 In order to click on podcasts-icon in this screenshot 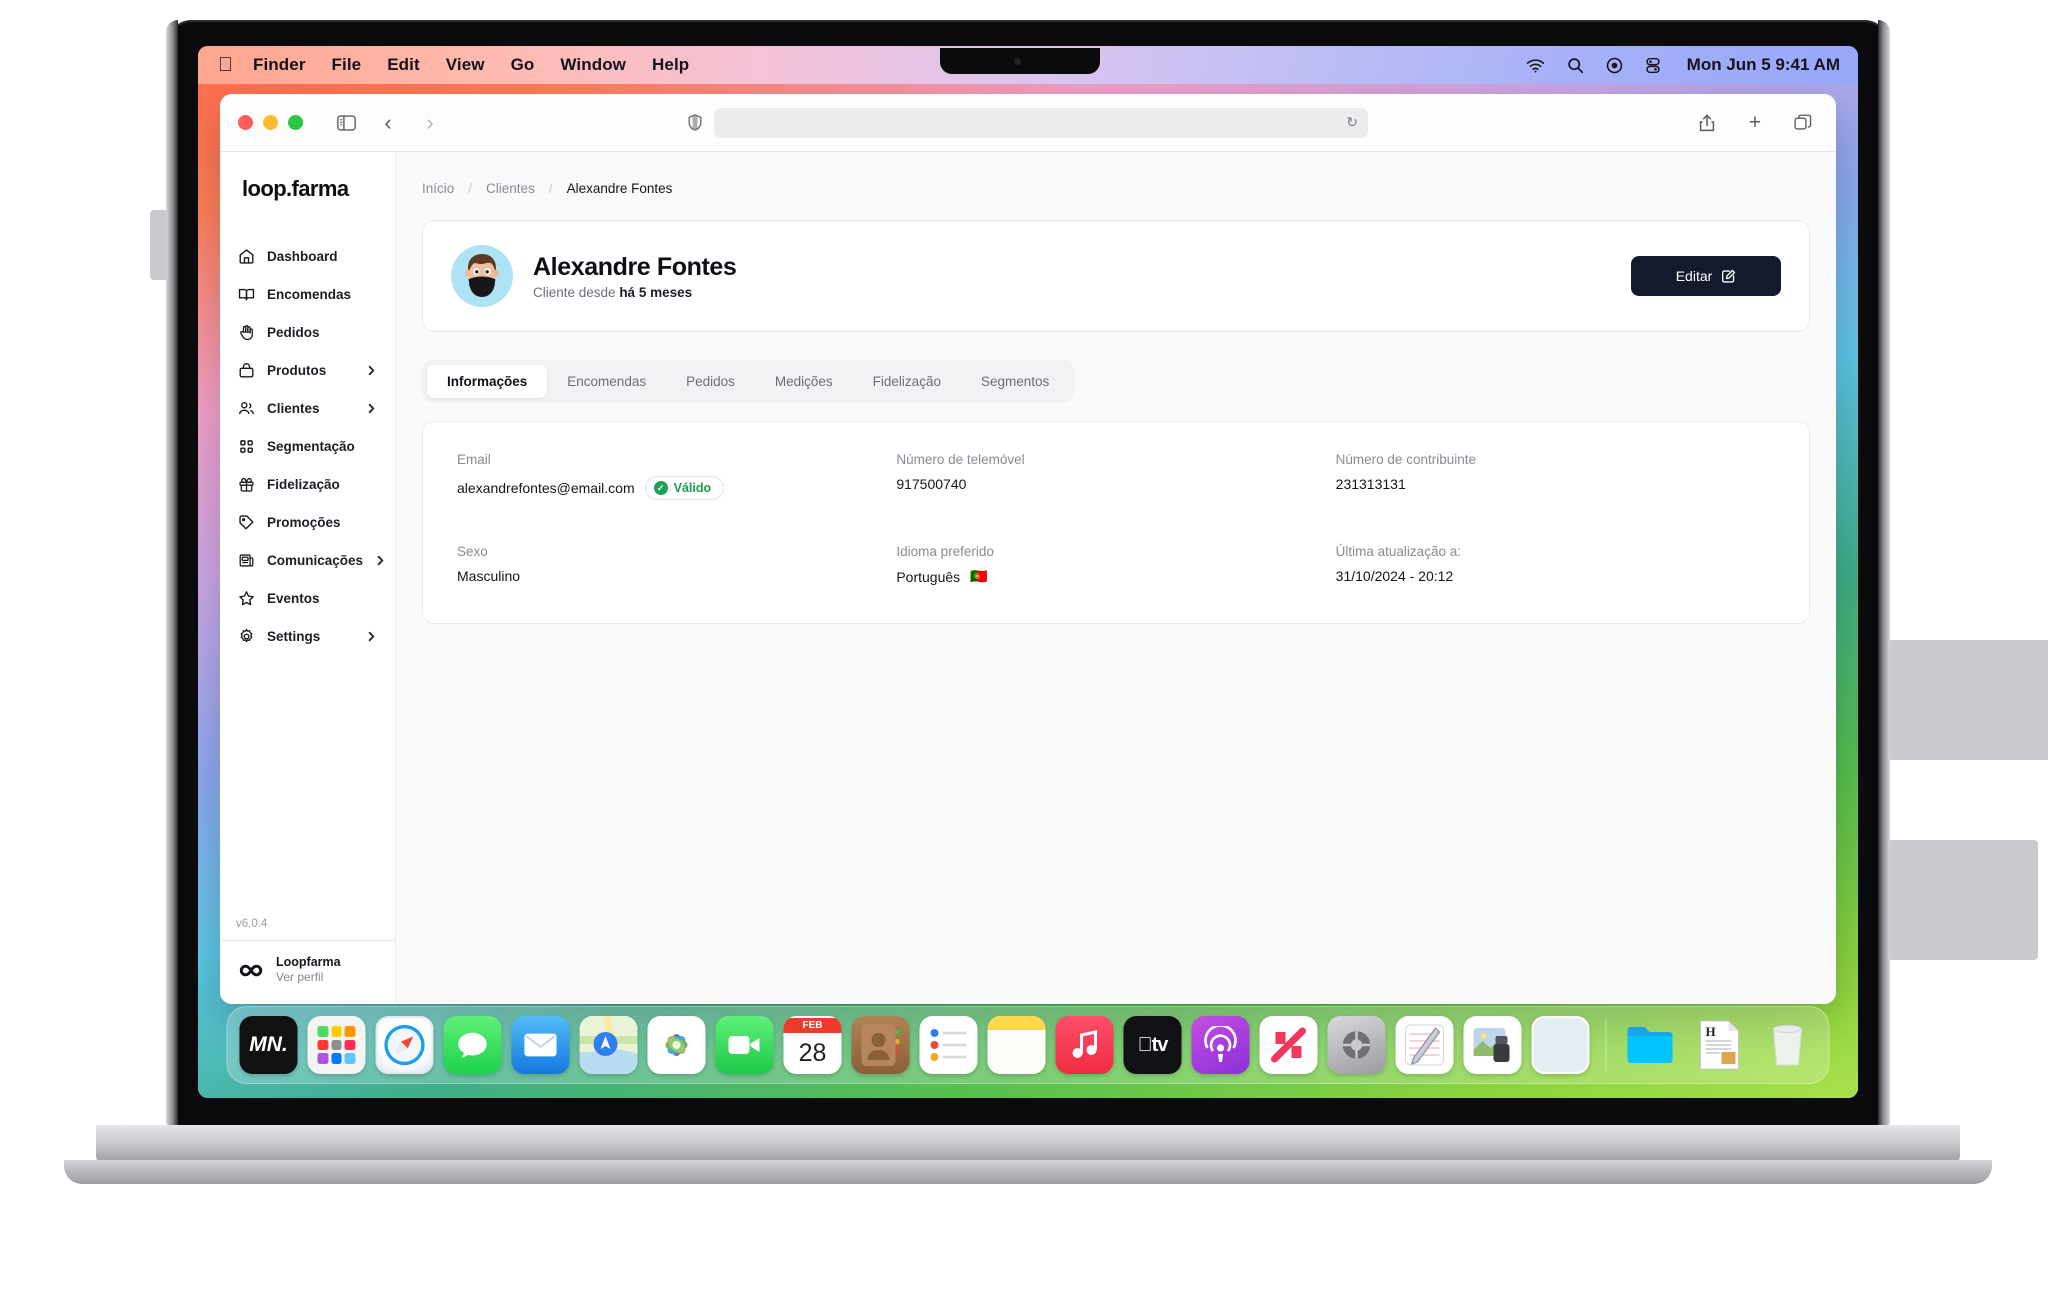, I will do `click(1220, 1045)`.